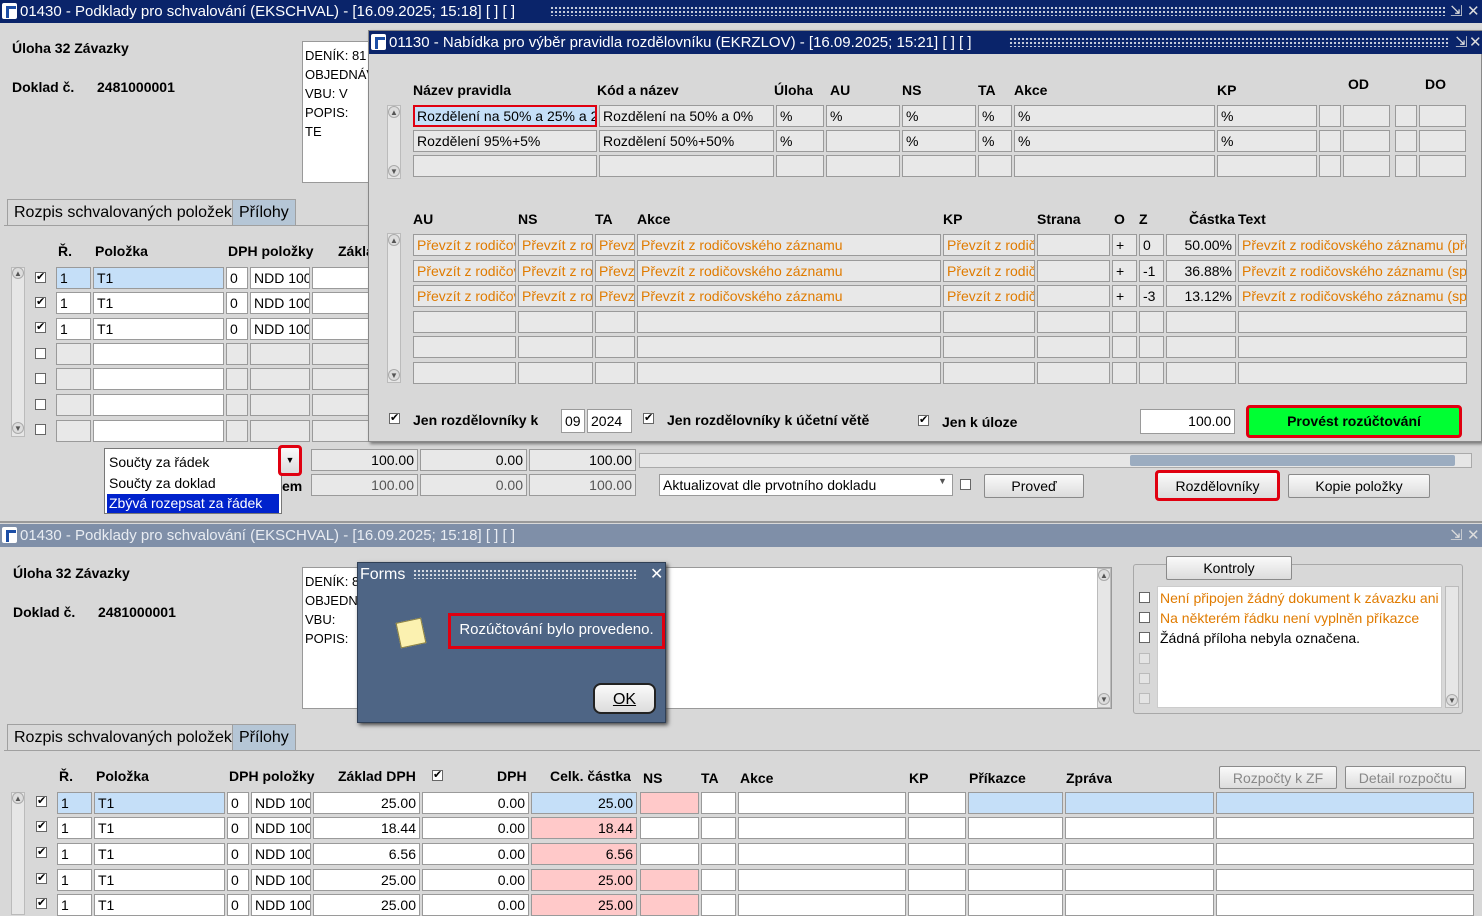 The image size is (1482, 916). Describe the element at coordinates (280, 379) in the screenshot. I see `row-ndd` at that location.